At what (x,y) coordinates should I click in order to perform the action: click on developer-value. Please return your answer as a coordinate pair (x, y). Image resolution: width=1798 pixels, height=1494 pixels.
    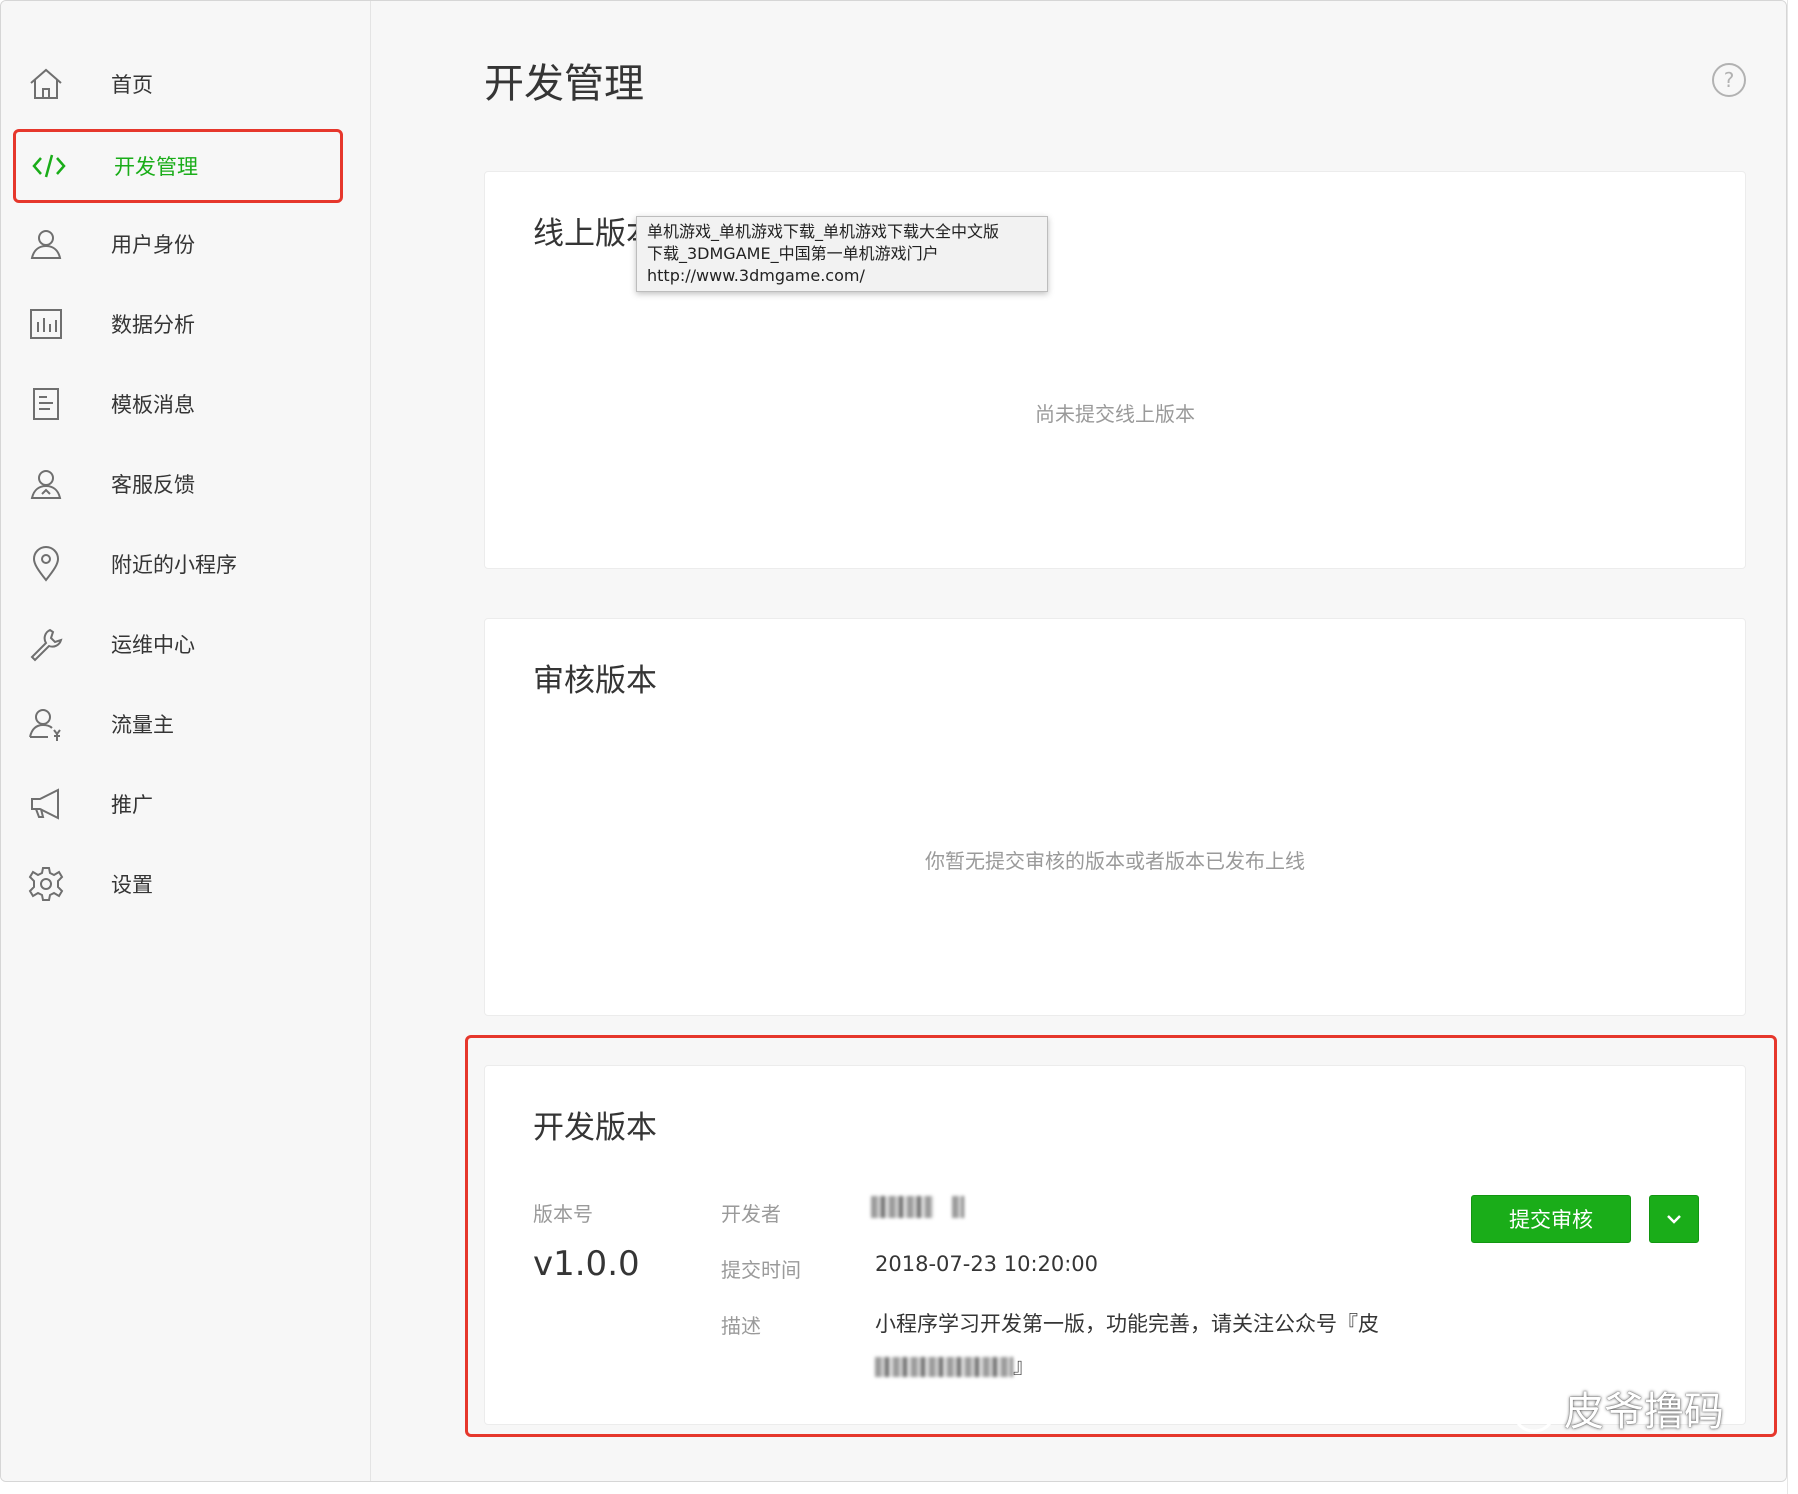
    Looking at the image, I should click on (917, 1206).